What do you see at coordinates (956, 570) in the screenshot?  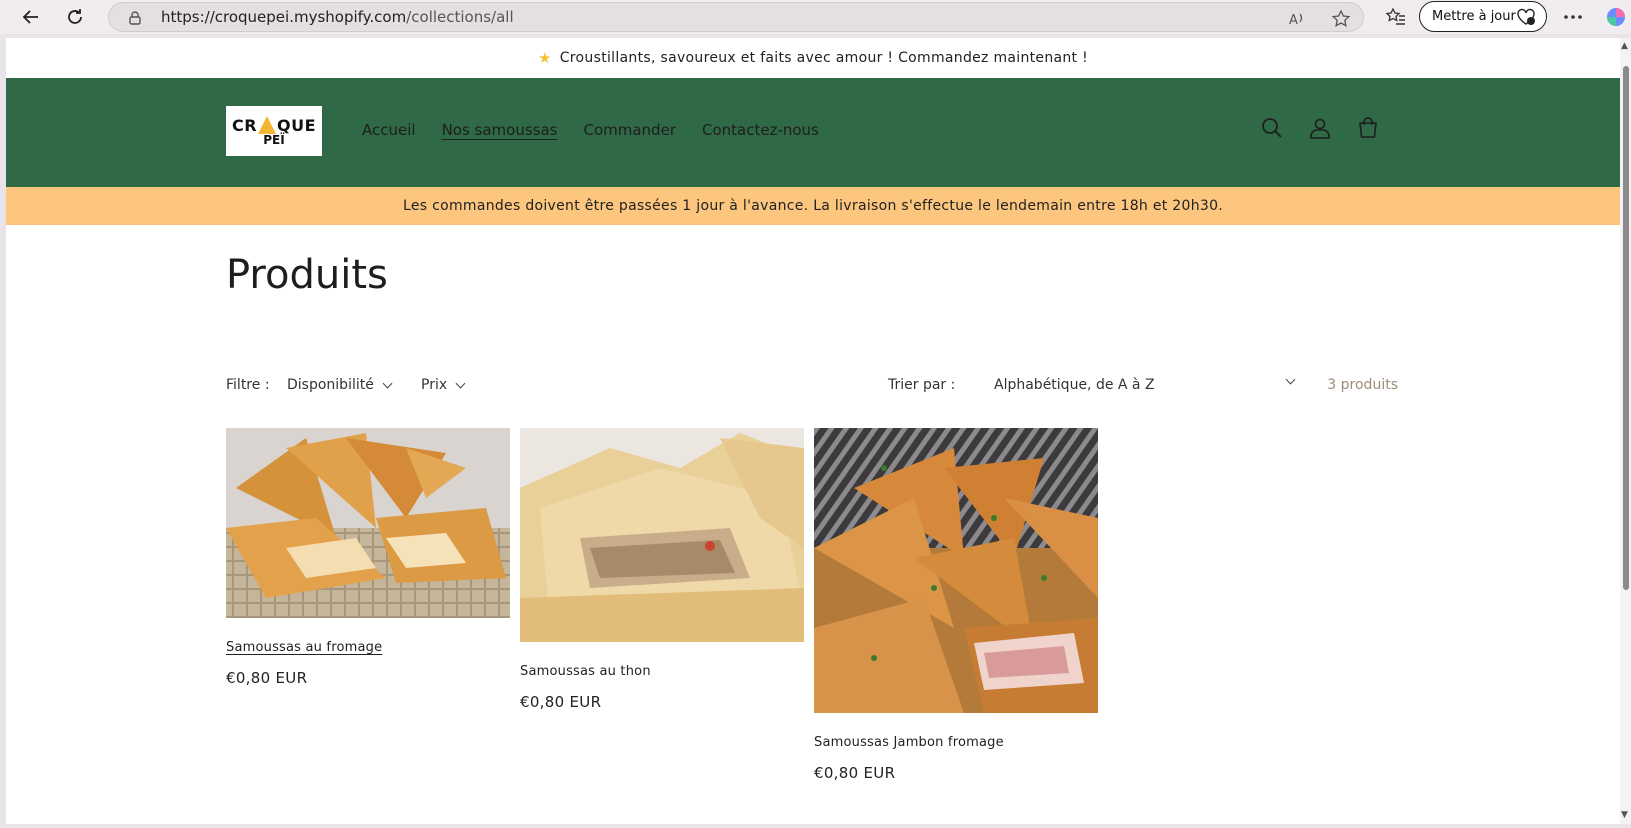 I see `product-image-ham-cheese-samoussas` at bounding box center [956, 570].